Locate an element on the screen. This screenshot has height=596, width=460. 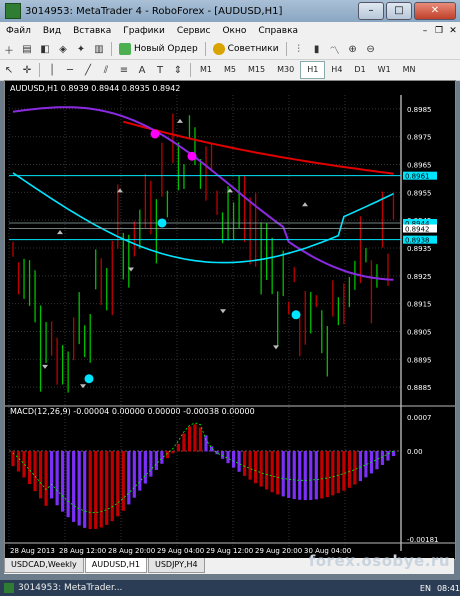
zoom-out-icon: ⊖ is located at coordinates (371, 49).